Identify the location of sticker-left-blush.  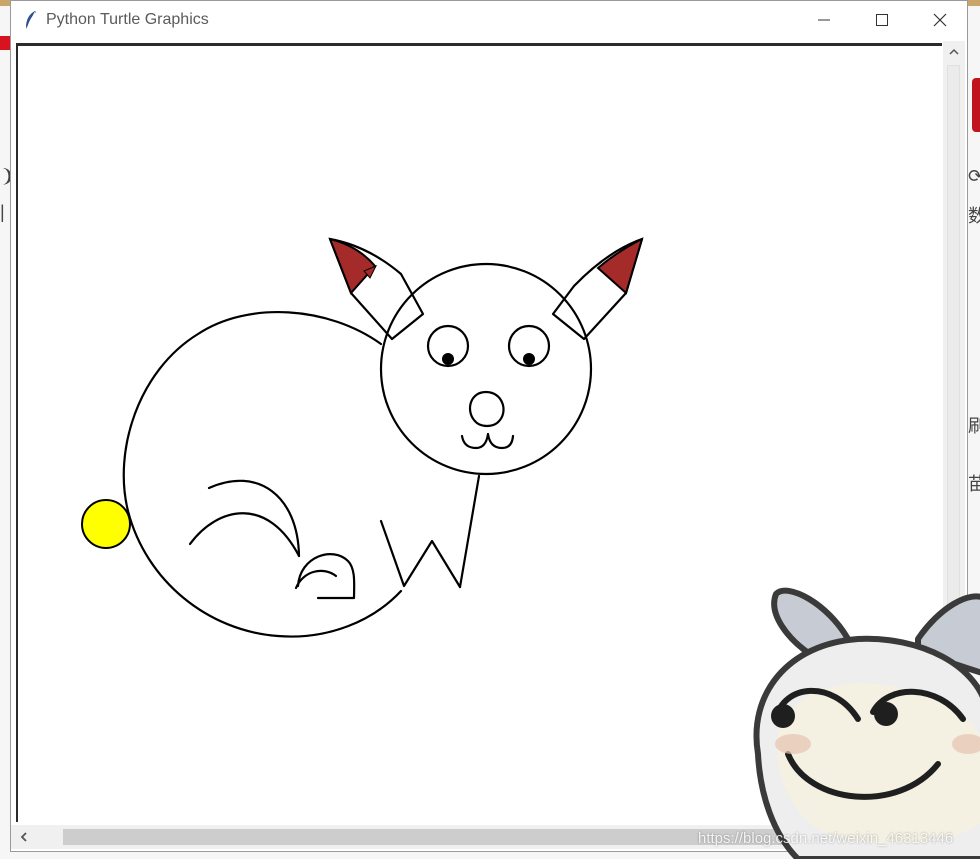
(793, 744).